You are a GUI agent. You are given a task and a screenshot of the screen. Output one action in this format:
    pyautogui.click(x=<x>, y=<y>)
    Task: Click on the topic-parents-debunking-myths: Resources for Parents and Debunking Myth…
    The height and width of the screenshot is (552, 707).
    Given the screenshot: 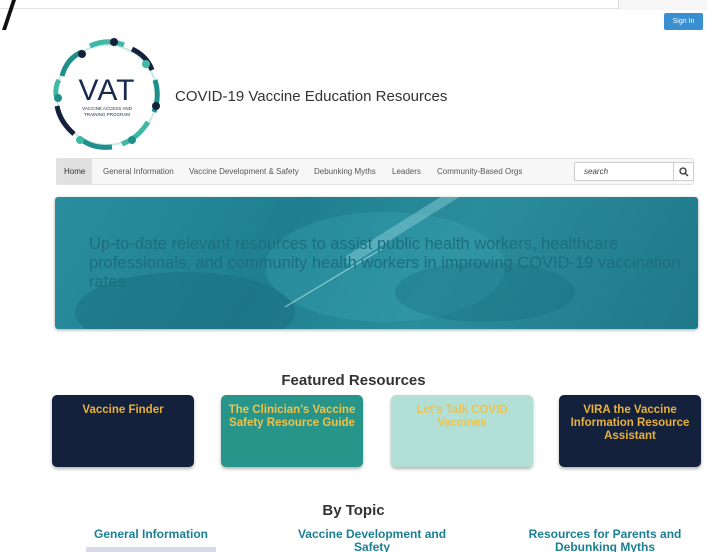 What is the action you would take?
    pyautogui.click(x=605, y=540)
    